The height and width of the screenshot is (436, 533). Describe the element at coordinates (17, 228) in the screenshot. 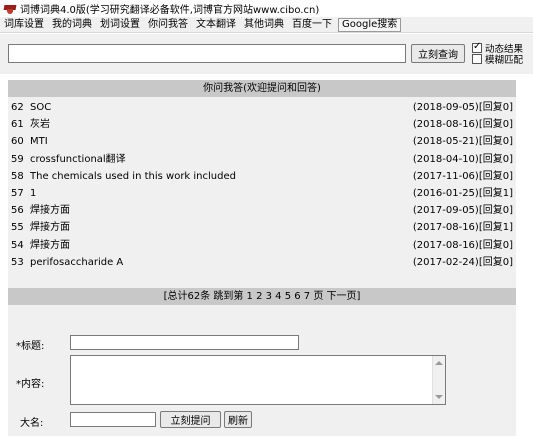

I see `qa-item-number: 55` at that location.